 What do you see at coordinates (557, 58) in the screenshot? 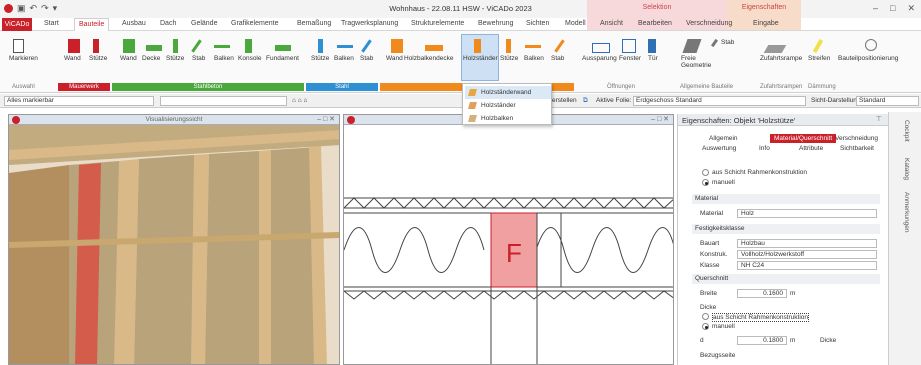
I see `button-stab-holz: Stab` at bounding box center [557, 58].